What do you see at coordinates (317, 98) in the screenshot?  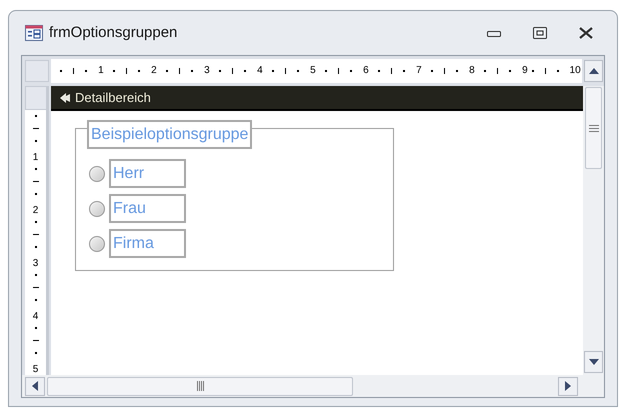 I see `section-header: Detailbereich` at bounding box center [317, 98].